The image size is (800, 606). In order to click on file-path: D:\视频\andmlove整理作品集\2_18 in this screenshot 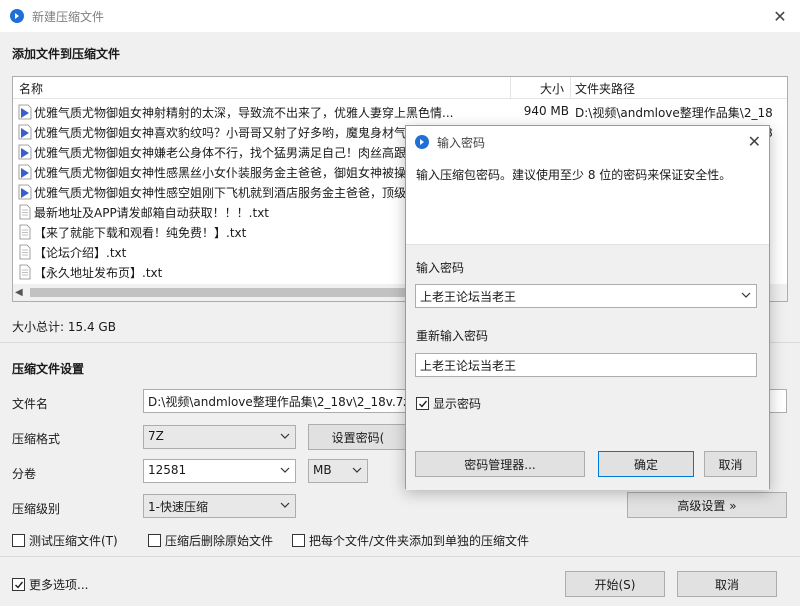, I will do `click(674, 113)`.